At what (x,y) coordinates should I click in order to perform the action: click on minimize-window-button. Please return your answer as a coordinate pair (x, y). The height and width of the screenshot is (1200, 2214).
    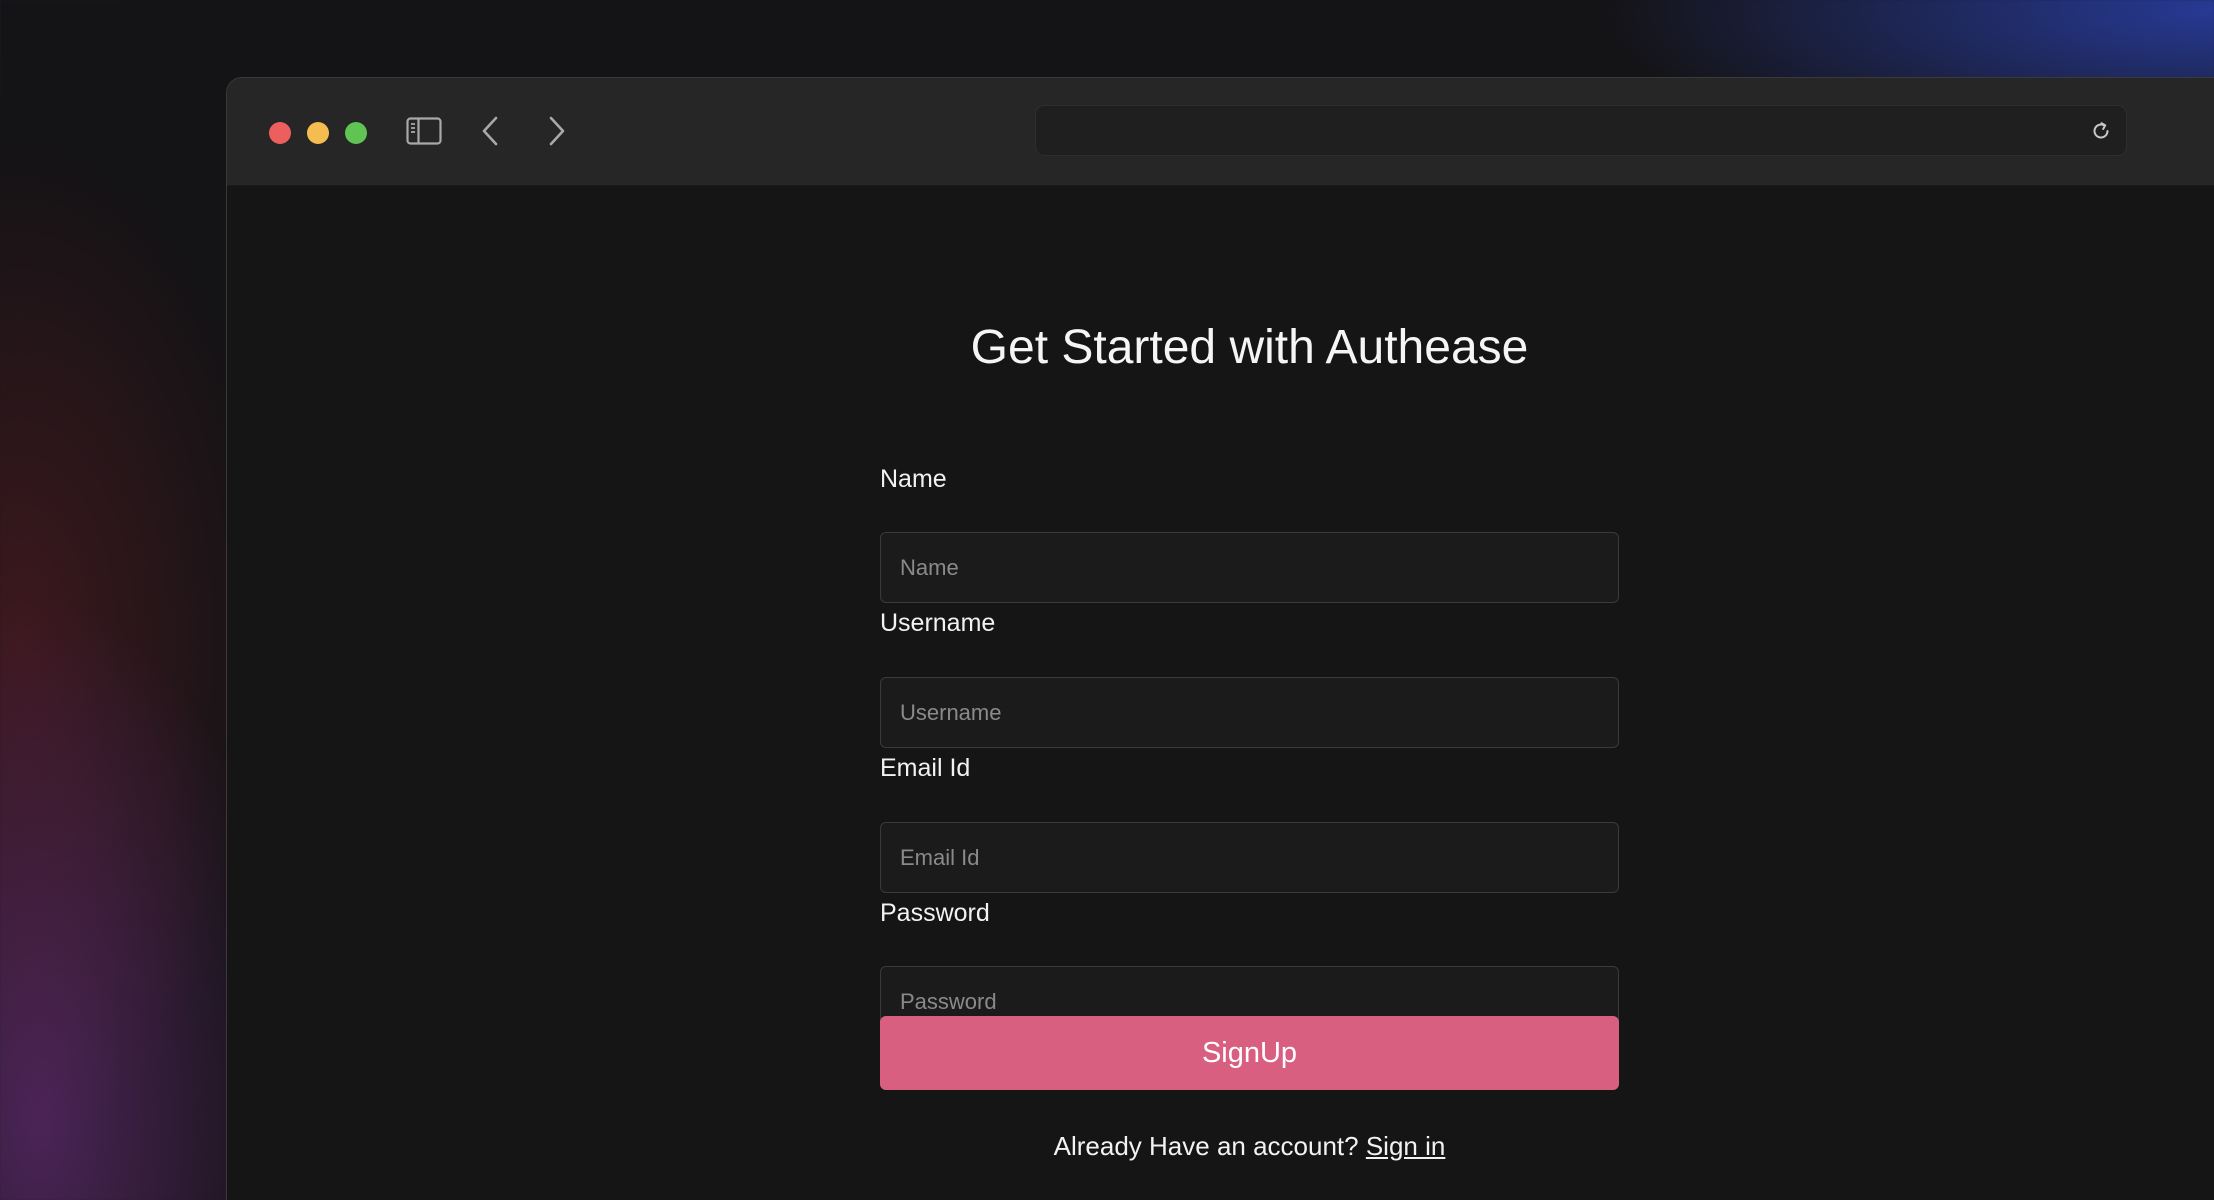
    Looking at the image, I should click on (318, 133).